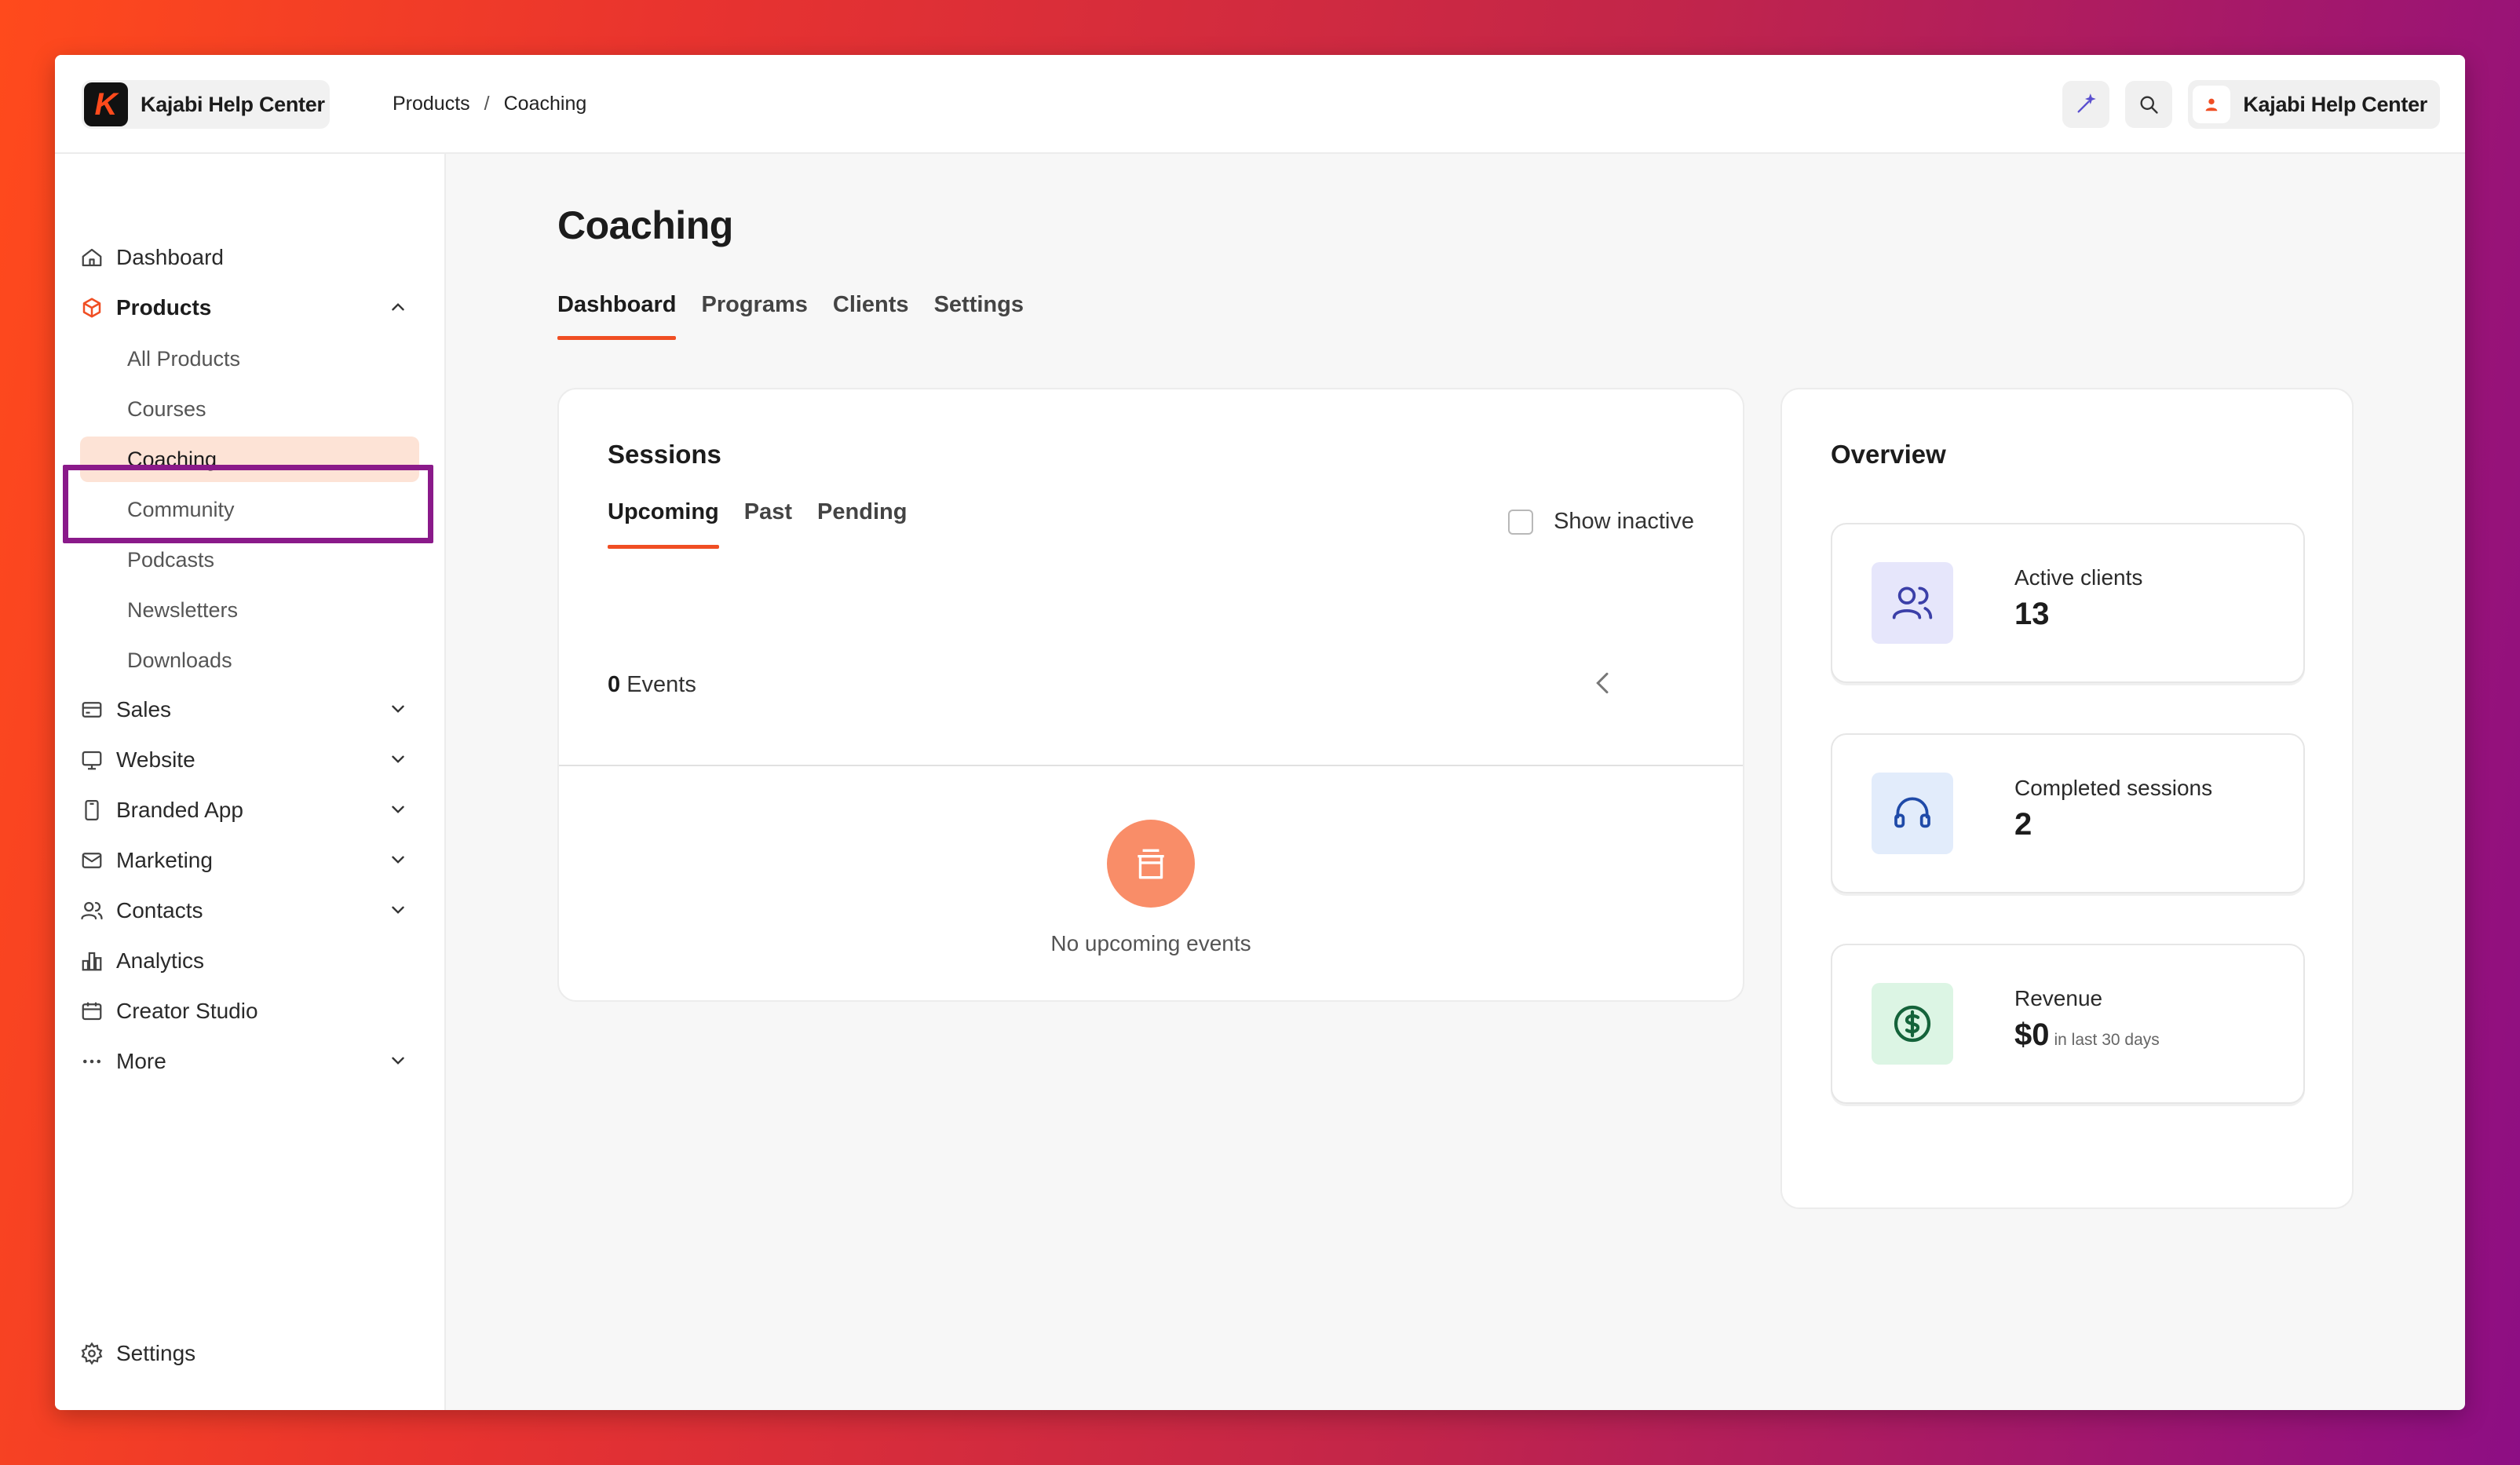  What do you see at coordinates (92, 1353) in the screenshot?
I see `gear-icon` at bounding box center [92, 1353].